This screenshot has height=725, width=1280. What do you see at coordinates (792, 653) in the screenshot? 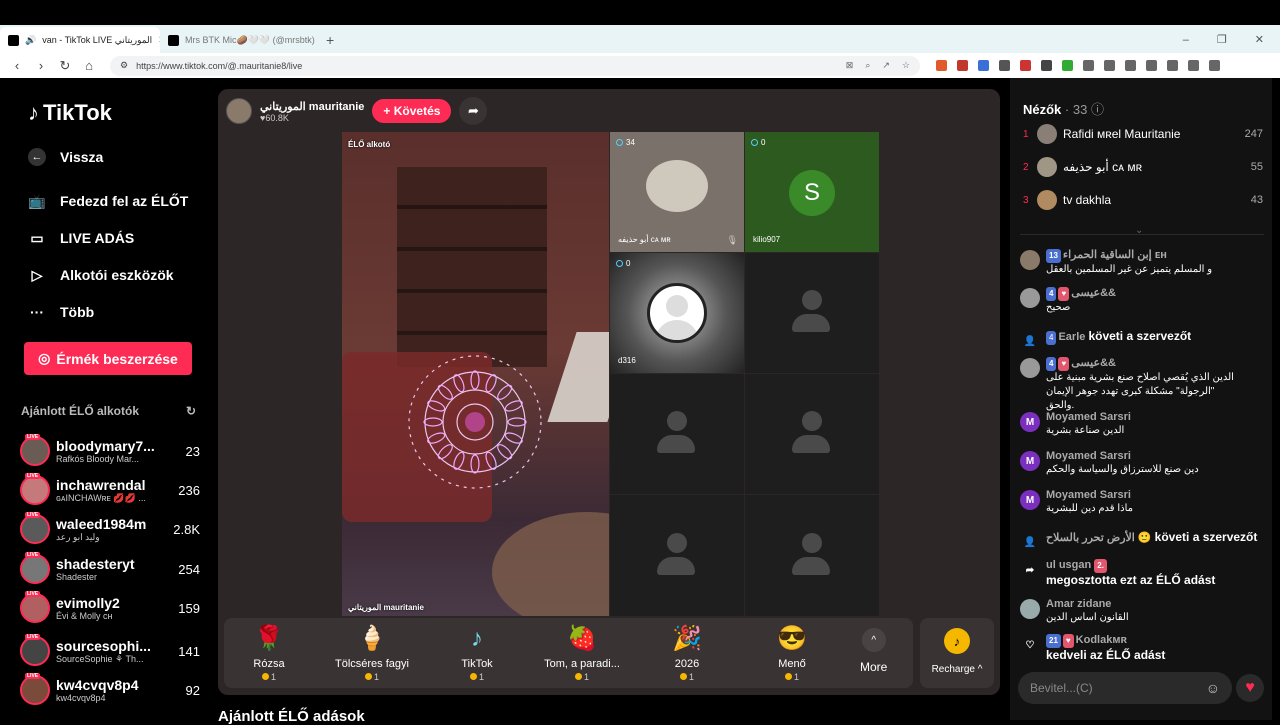
I see `gift-cool: 😎 Menő 1` at bounding box center [792, 653].